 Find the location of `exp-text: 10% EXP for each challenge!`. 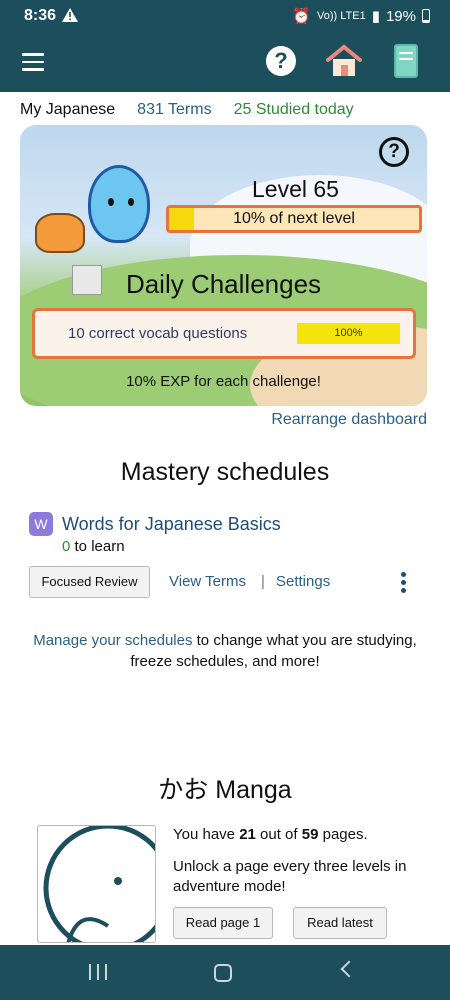

exp-text: 10% EXP for each challenge! is located at coordinates (223, 381).